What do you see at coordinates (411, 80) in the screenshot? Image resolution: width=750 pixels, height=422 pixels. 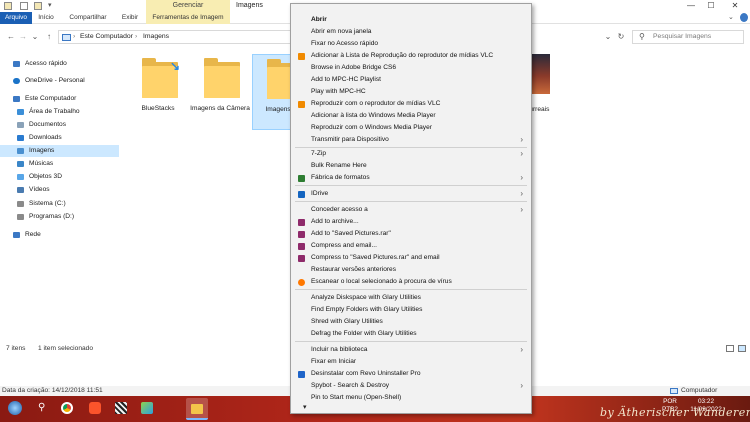 I see `menu-item-mpc-playlist: Add to MPC-HC Playlist` at bounding box center [411, 80].